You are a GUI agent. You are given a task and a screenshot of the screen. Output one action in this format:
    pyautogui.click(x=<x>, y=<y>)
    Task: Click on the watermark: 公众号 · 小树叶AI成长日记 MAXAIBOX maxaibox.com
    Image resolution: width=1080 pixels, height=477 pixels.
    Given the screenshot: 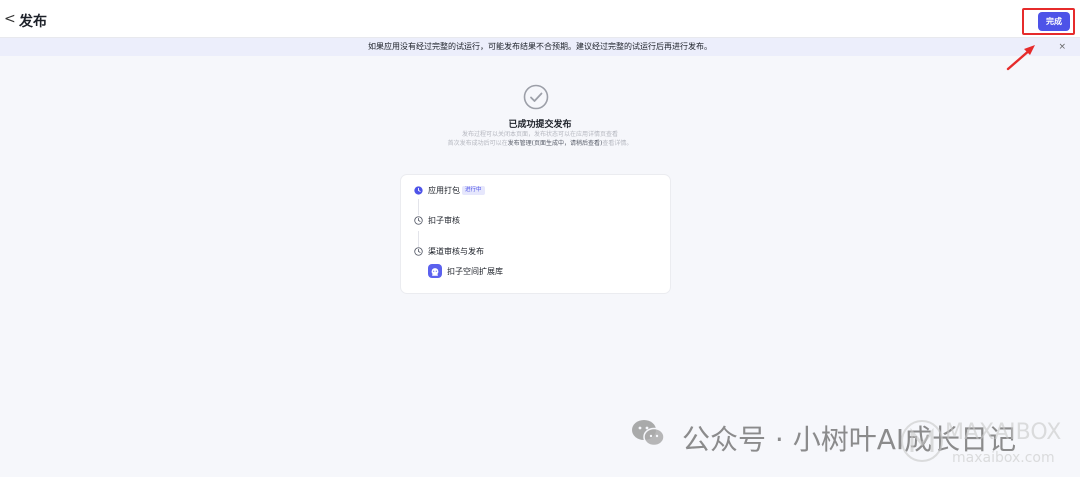 What is the action you would take?
    pyautogui.click(x=850, y=442)
    